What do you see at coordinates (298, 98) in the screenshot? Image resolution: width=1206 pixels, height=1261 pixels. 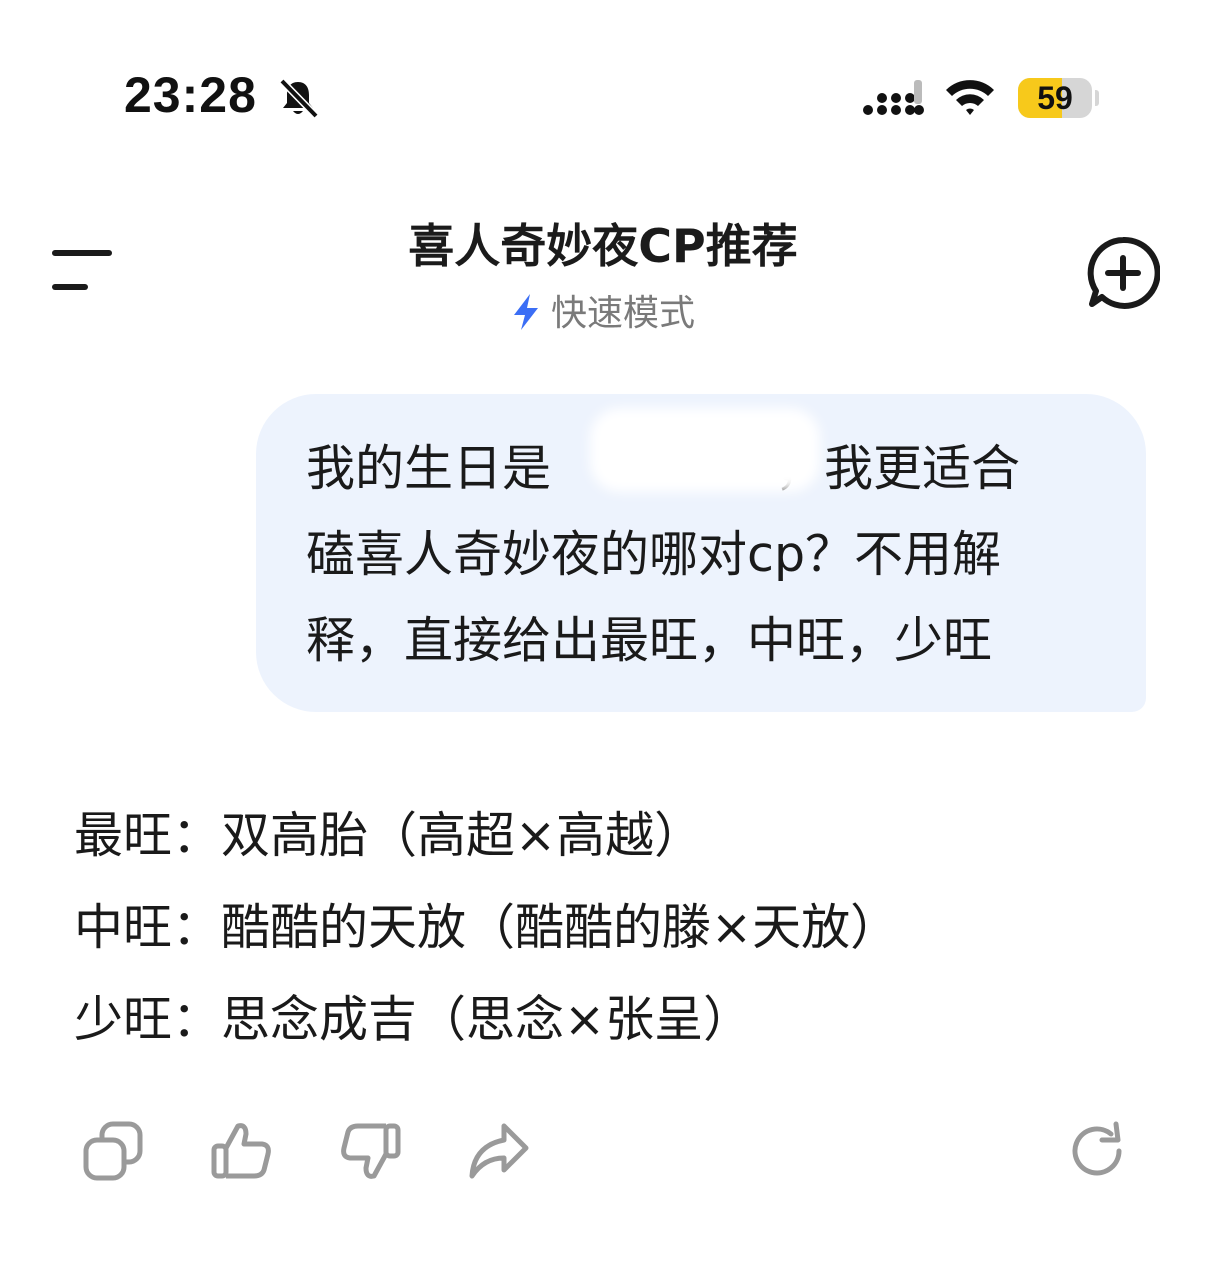 I see `bell-muted-icon` at bounding box center [298, 98].